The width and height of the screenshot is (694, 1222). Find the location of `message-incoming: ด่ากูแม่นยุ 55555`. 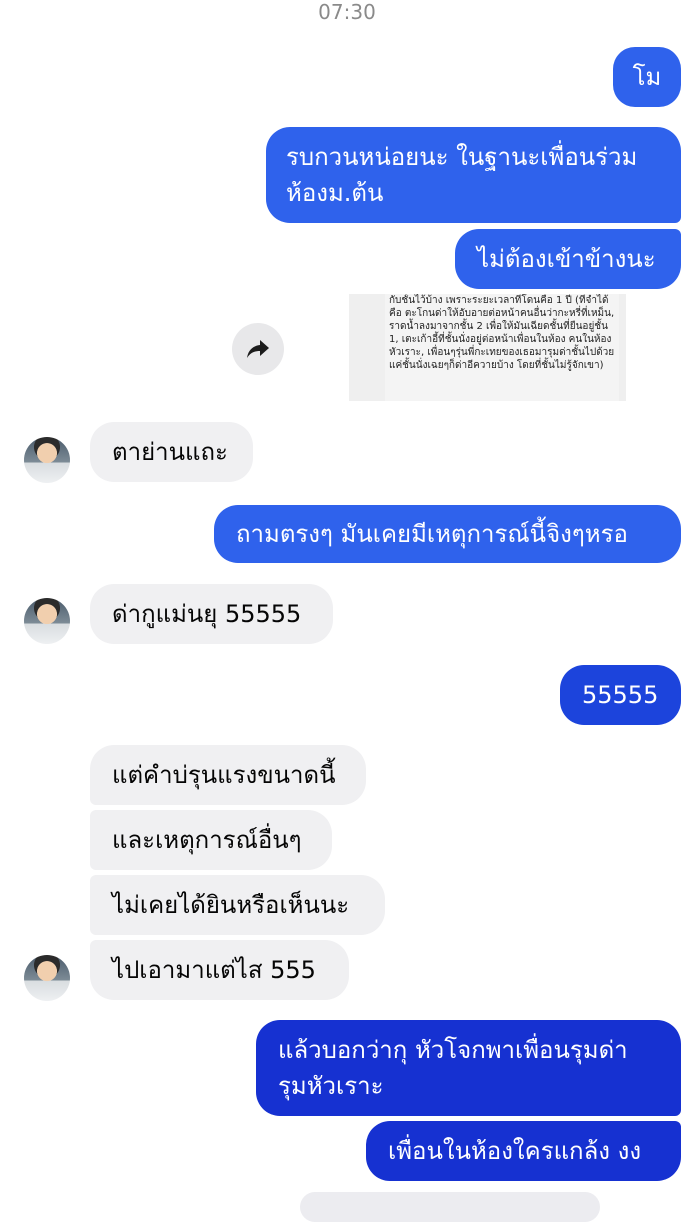

message-incoming: ด่ากูแม่นยุ 55555 is located at coordinates (211, 614).